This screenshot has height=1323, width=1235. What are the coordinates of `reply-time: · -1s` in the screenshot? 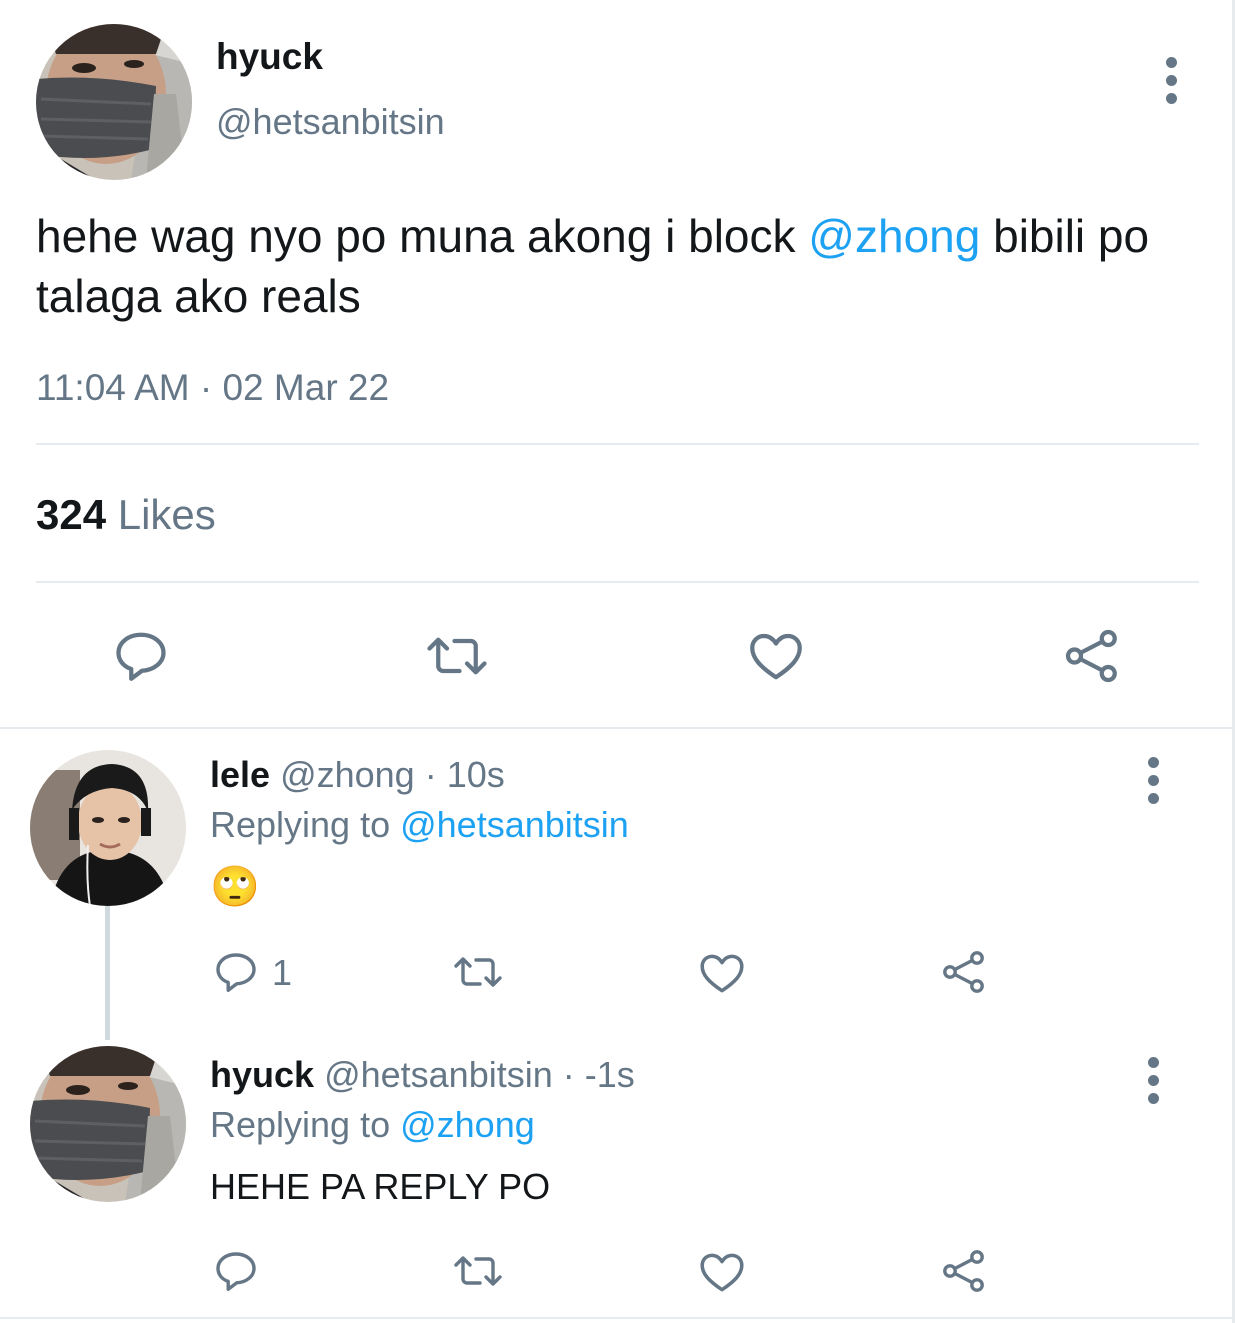 It's located at (598, 1074).